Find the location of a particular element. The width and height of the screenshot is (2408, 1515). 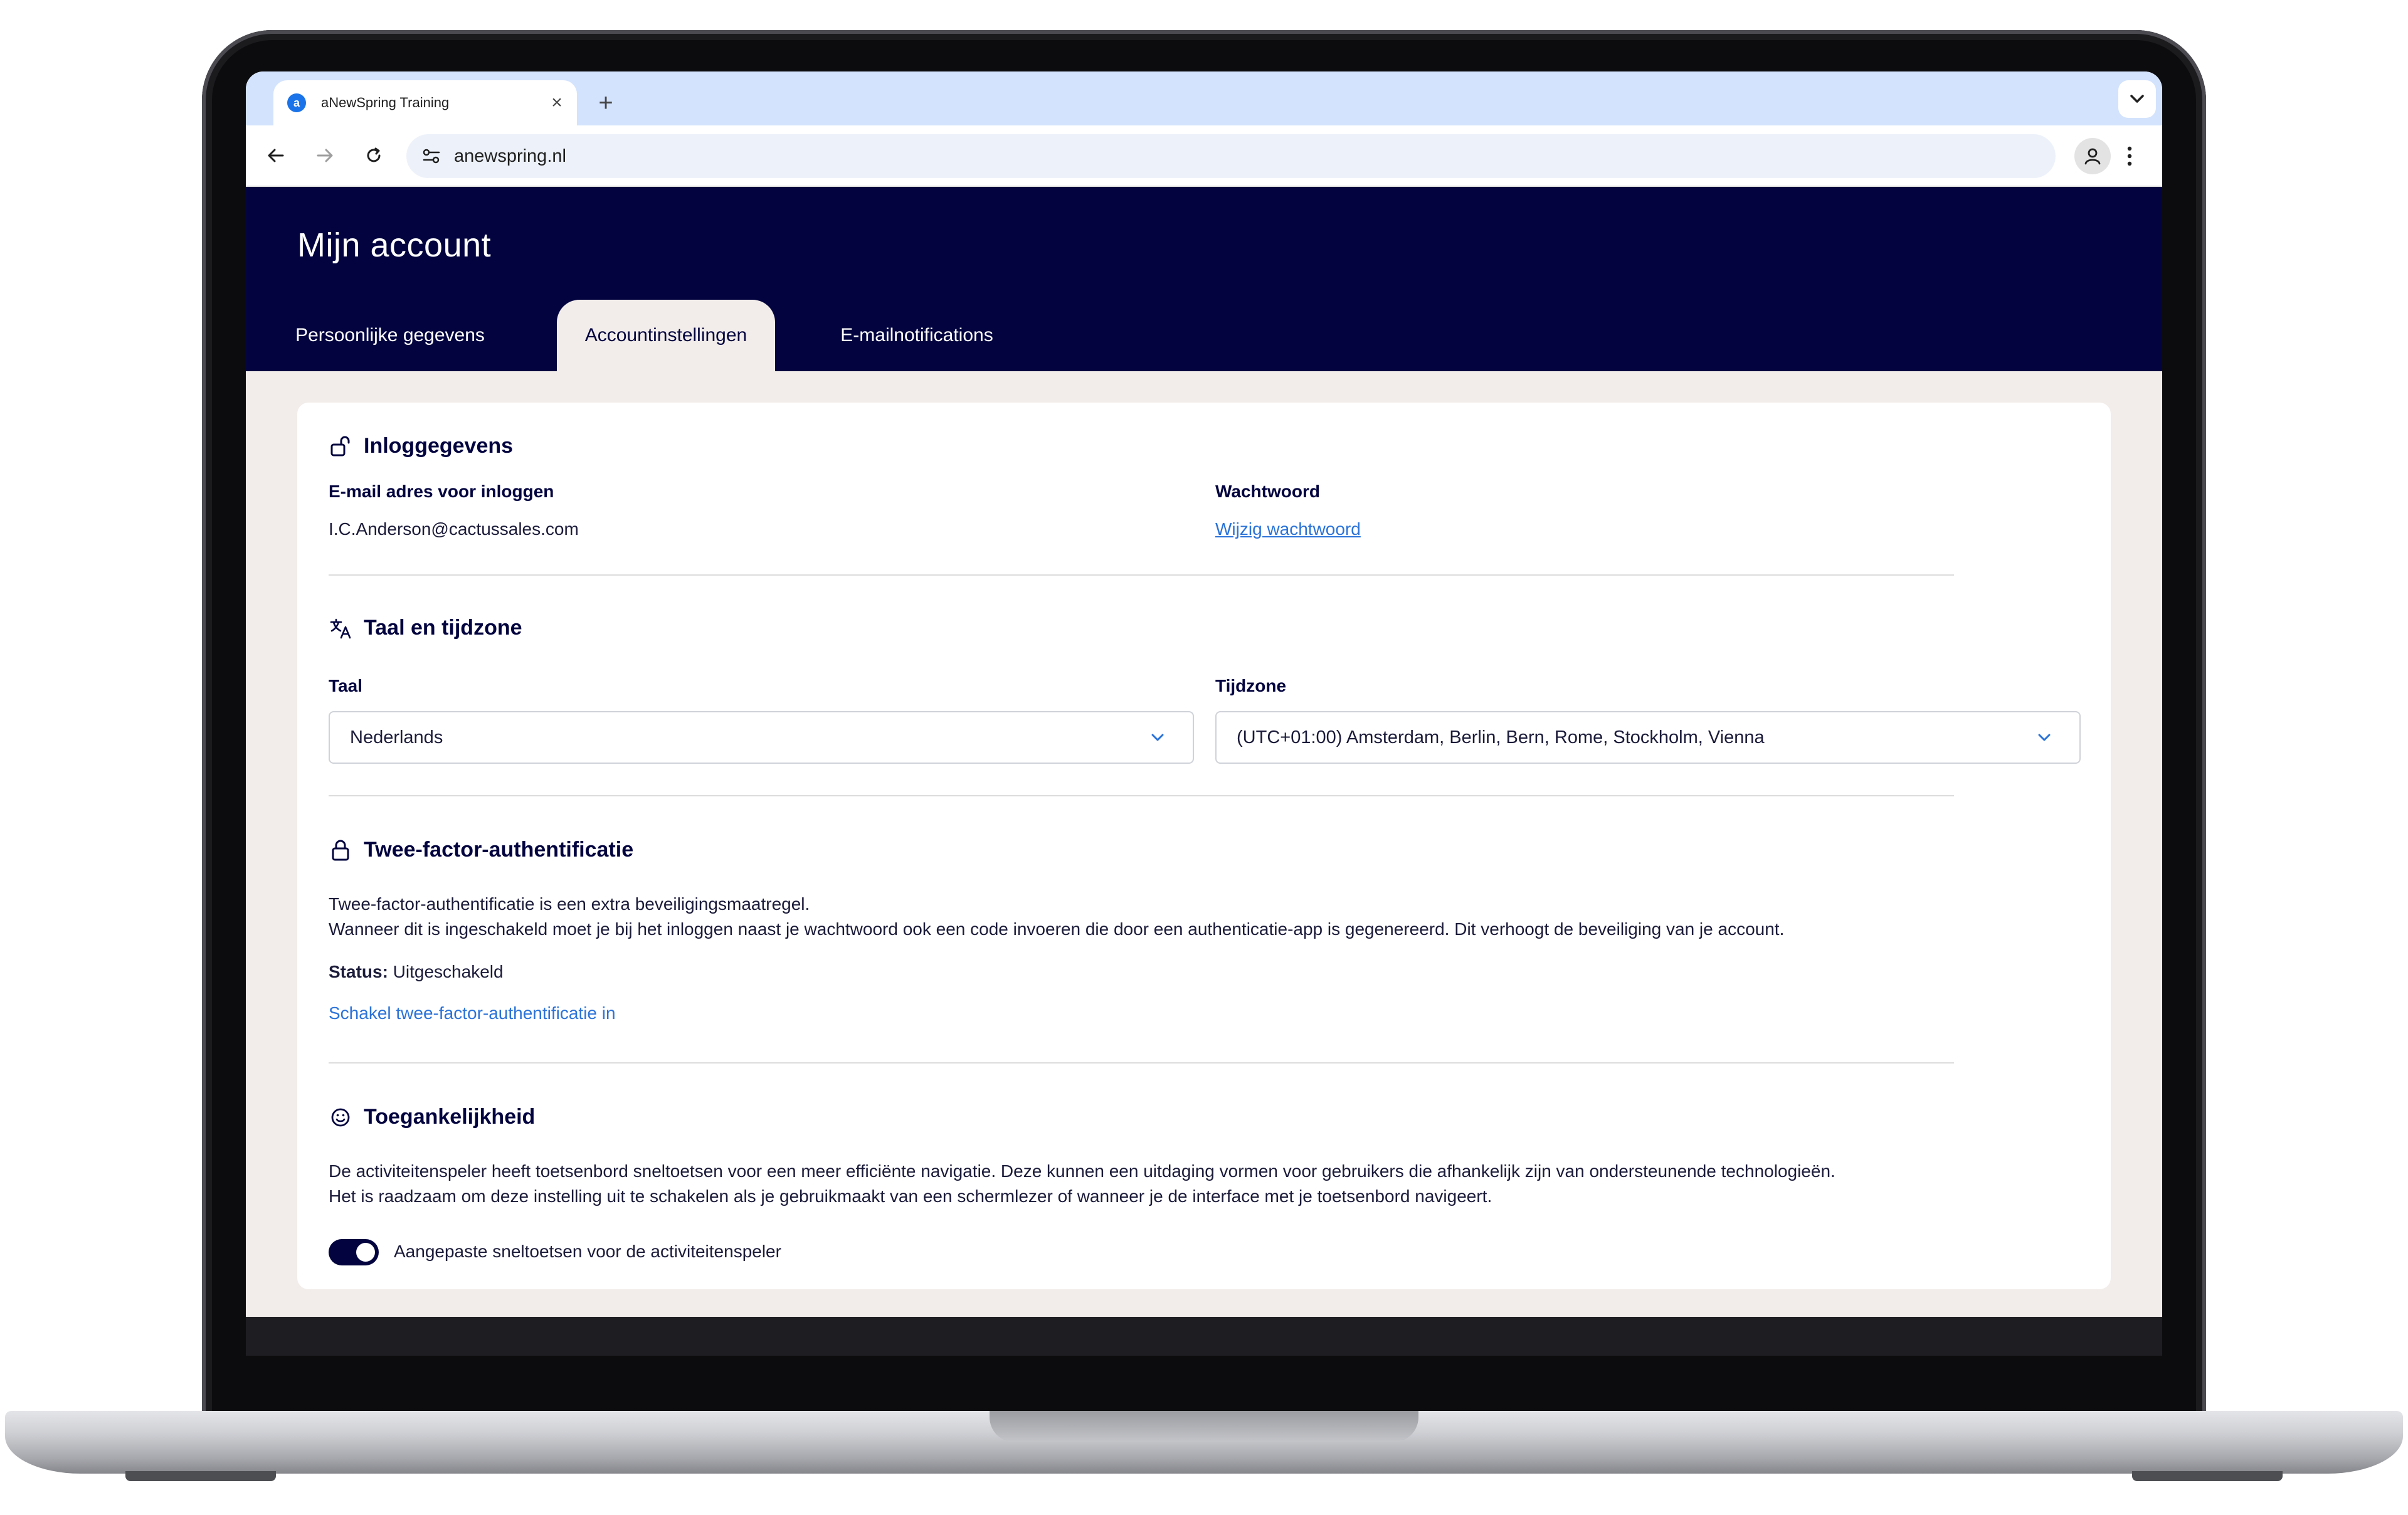

twofactor-title-text: Twee-factor-authentificatie is located at coordinates (499, 850).